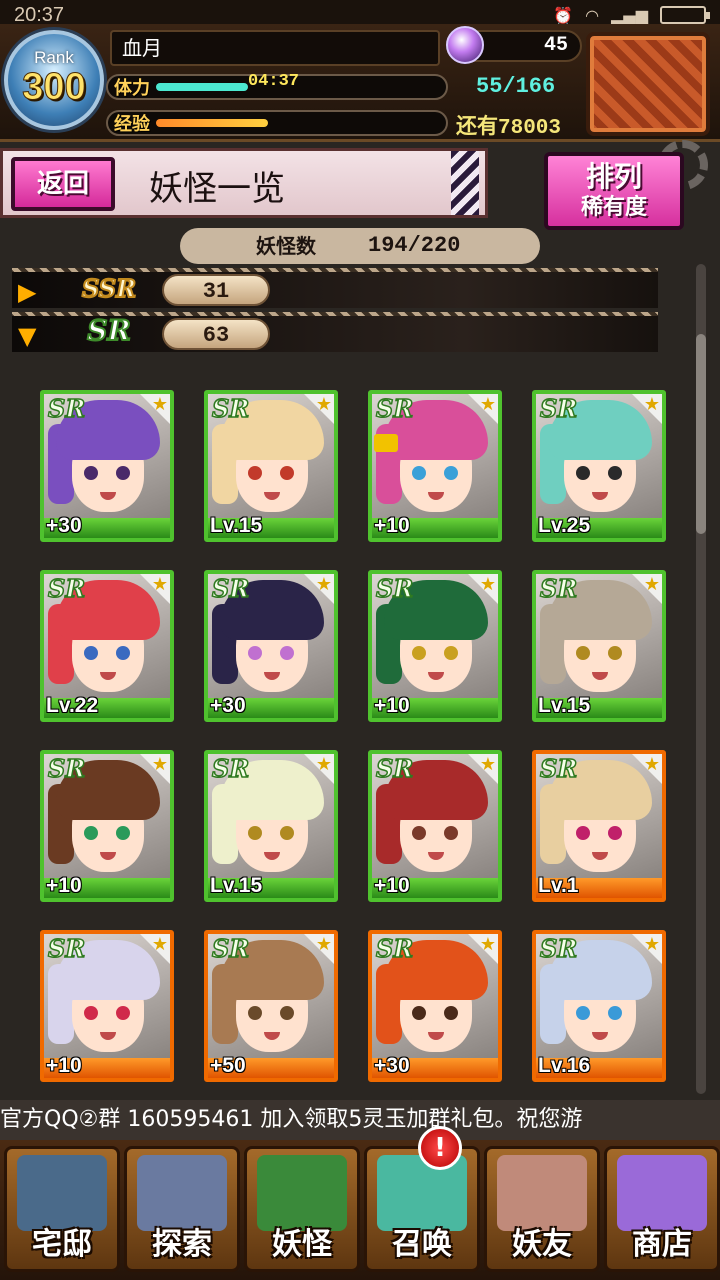  I want to click on stamina-bar: 体力 04:37, so click(277, 87).